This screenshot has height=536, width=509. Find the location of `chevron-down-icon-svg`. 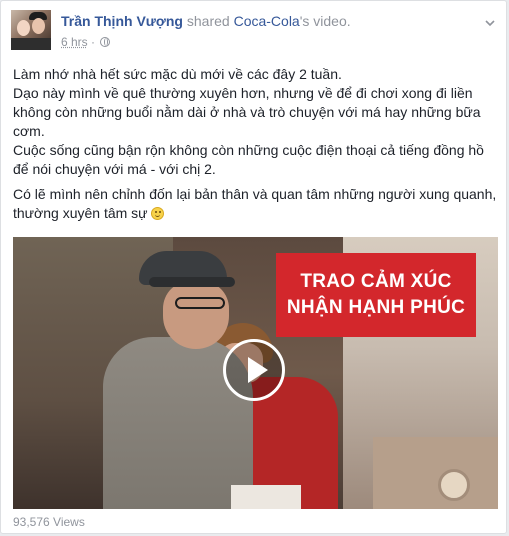

chevron-down-icon-svg is located at coordinates (490, 23).